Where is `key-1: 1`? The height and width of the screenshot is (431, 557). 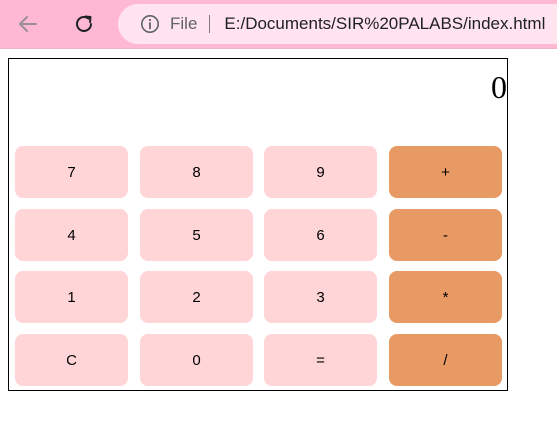
key-1: 1 is located at coordinates (71, 297).